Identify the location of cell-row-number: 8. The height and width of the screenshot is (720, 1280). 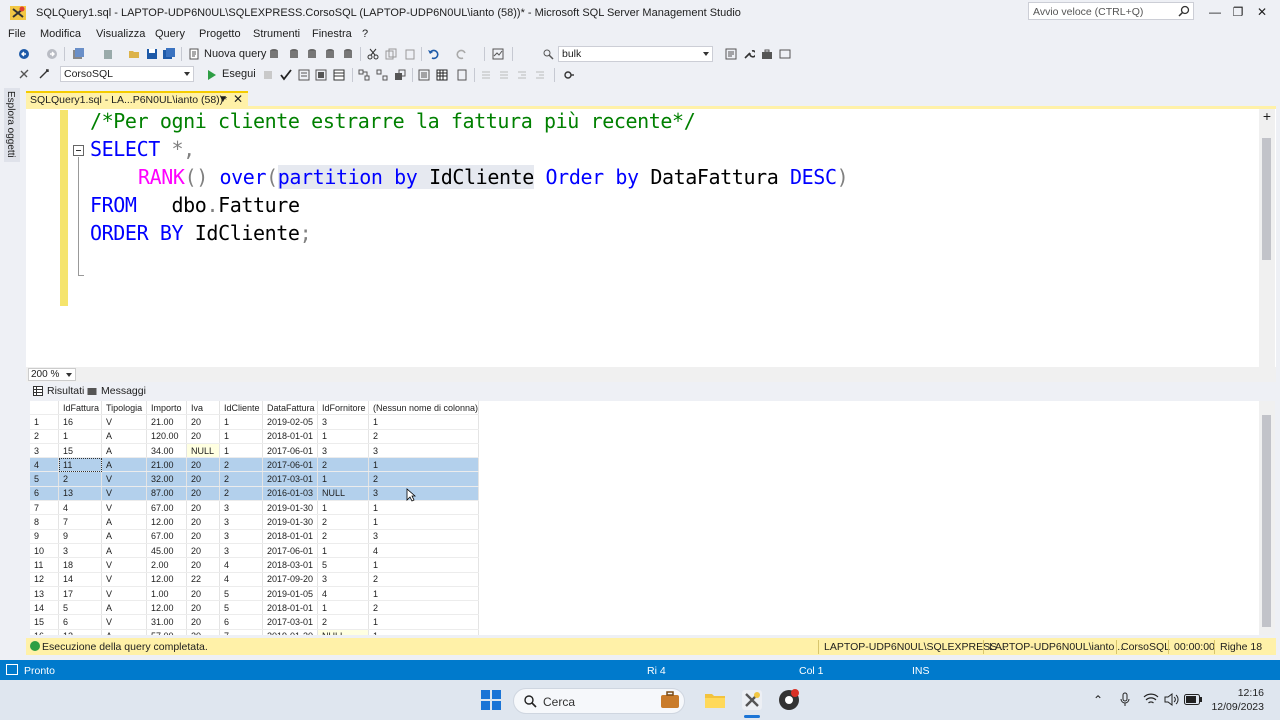
(44, 522).